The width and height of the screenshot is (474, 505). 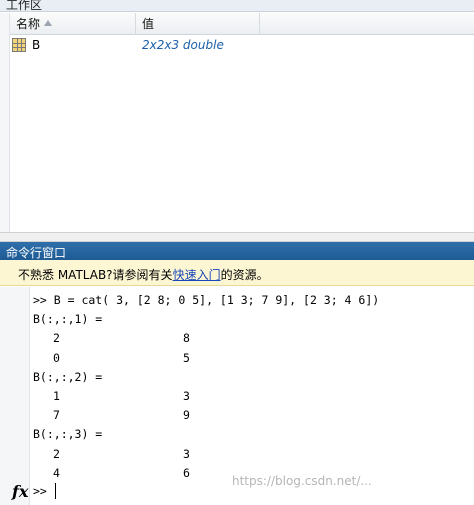 What do you see at coordinates (237, 237) in the screenshot?
I see `panel-splitter` at bounding box center [237, 237].